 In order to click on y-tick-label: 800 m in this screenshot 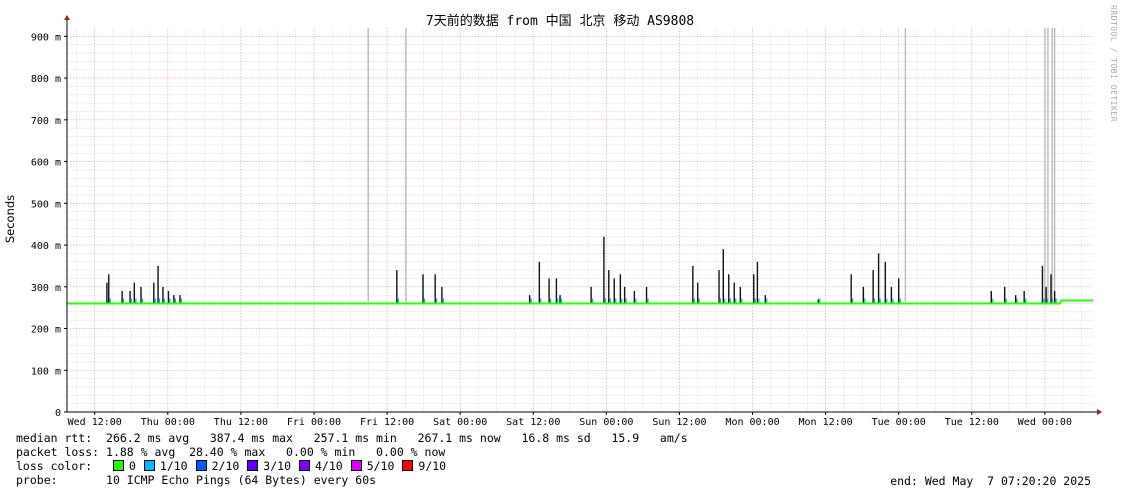, I will do `click(46, 79)`.